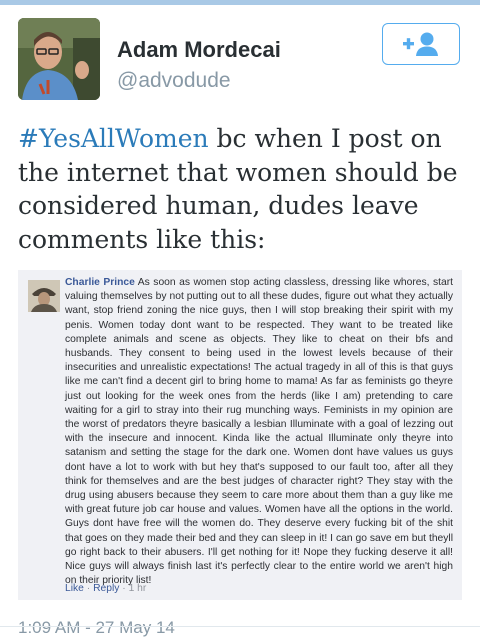 This screenshot has height=638, width=480. Describe the element at coordinates (137, 588) in the screenshot. I see `comment-age: 1 hr` at that location.